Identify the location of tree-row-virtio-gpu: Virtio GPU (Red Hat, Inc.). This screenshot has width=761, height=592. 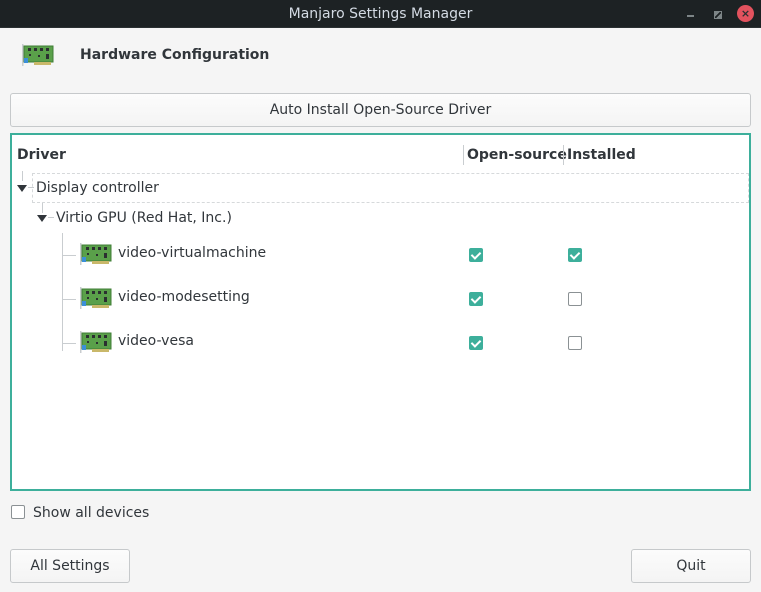
(380, 218).